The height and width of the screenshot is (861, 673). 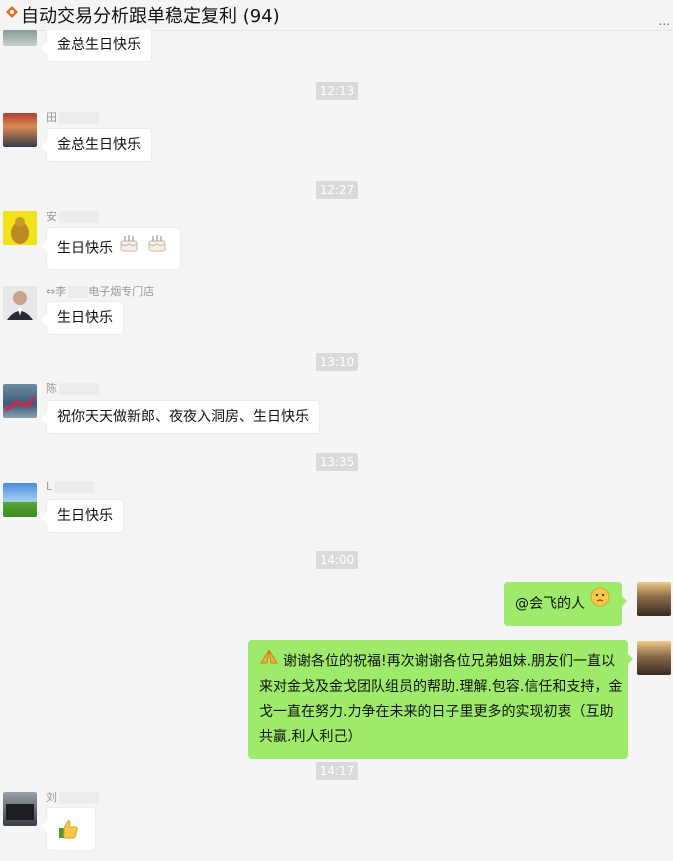 I want to click on sender-name: ⇔李 电子烟专门店, so click(x=100, y=291).